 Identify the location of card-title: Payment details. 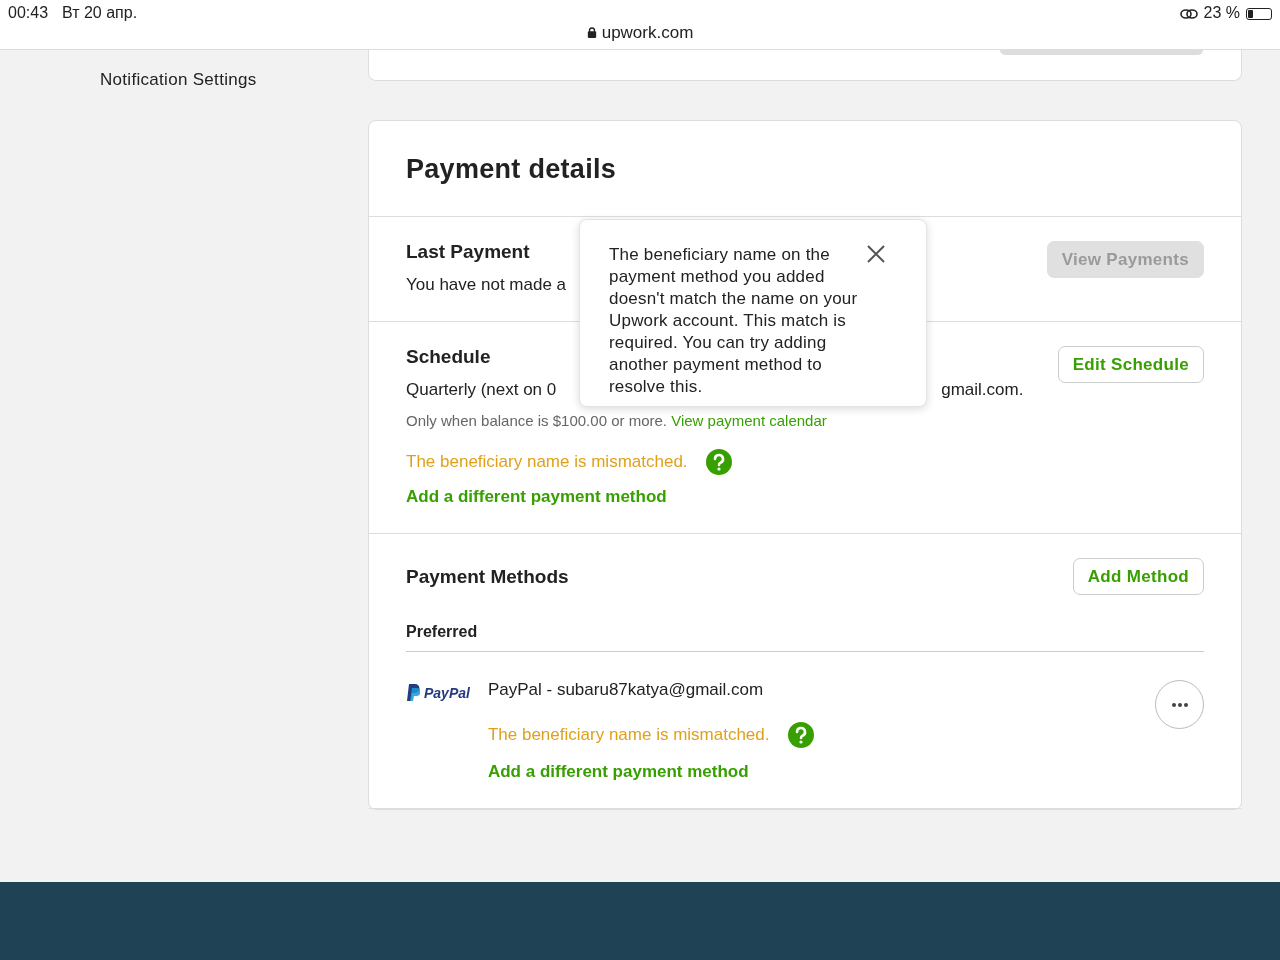
(511, 169).